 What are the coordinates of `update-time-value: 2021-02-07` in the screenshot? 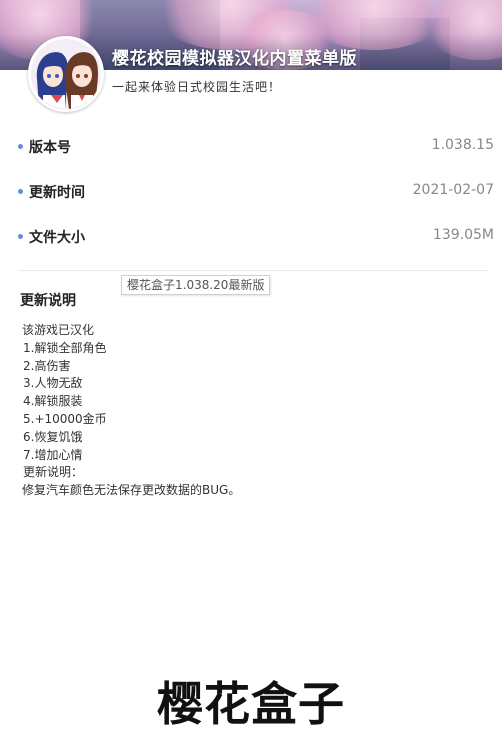 It's located at (453, 190).